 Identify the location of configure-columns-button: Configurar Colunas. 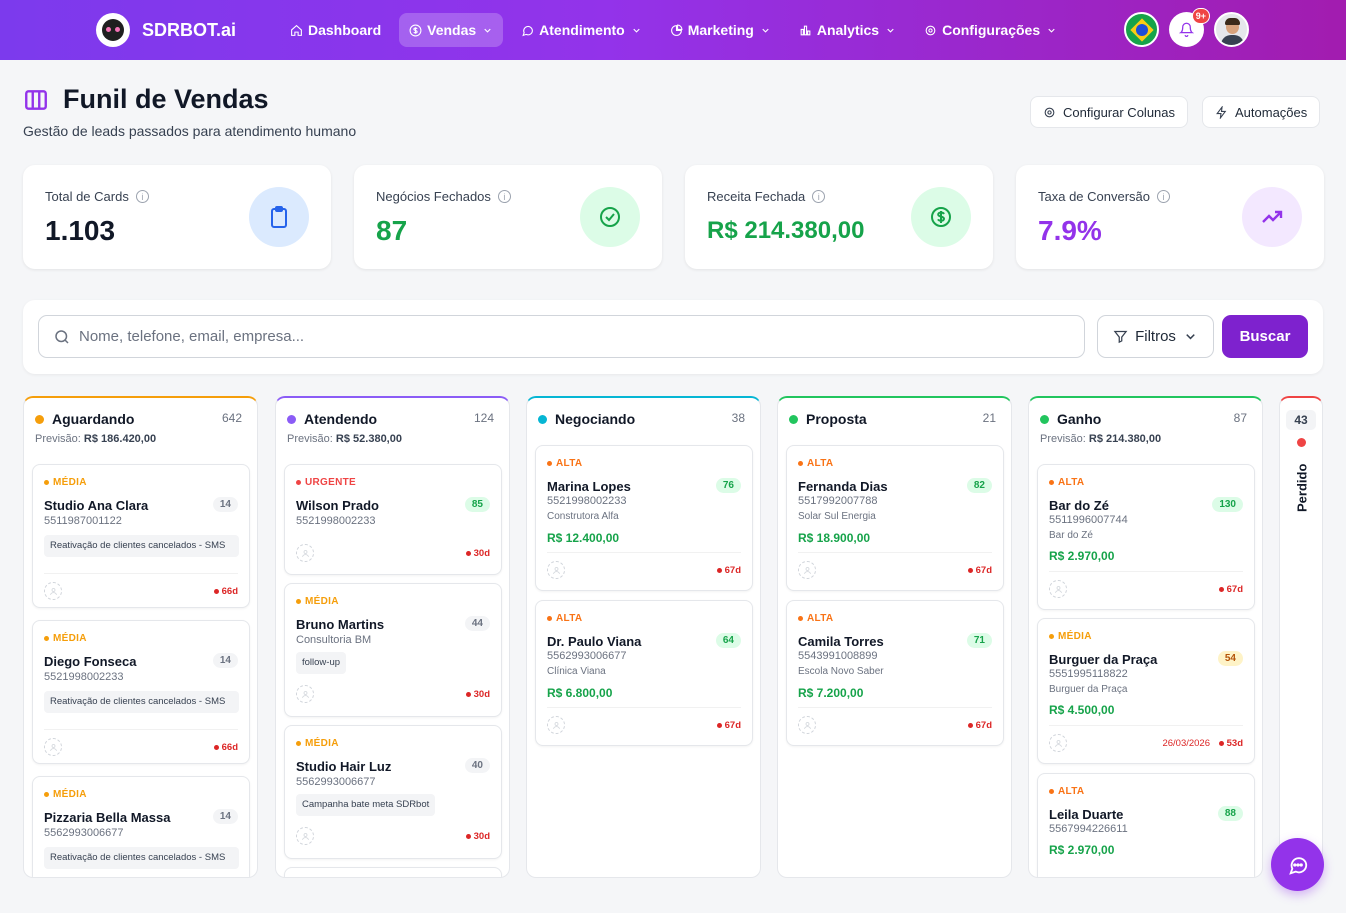
(1109, 112).